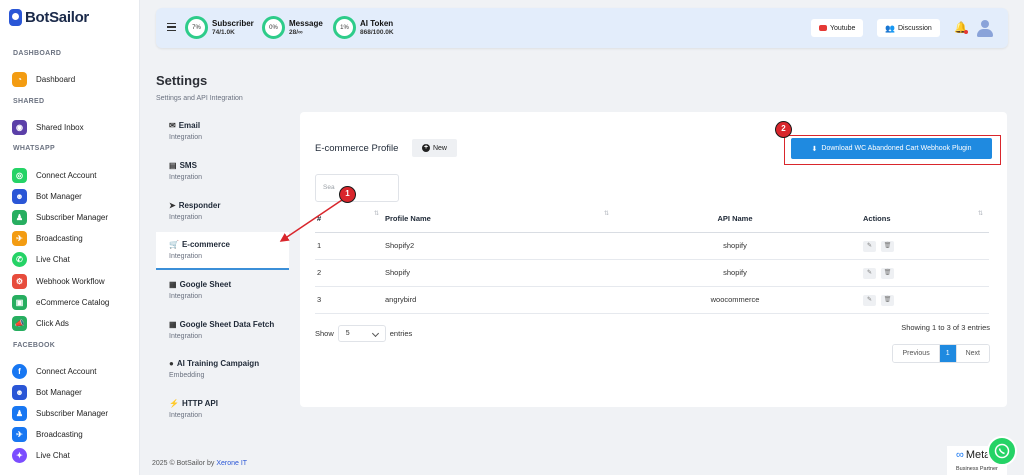  I want to click on sidebar-item-label: Broadcasting, so click(59, 238).